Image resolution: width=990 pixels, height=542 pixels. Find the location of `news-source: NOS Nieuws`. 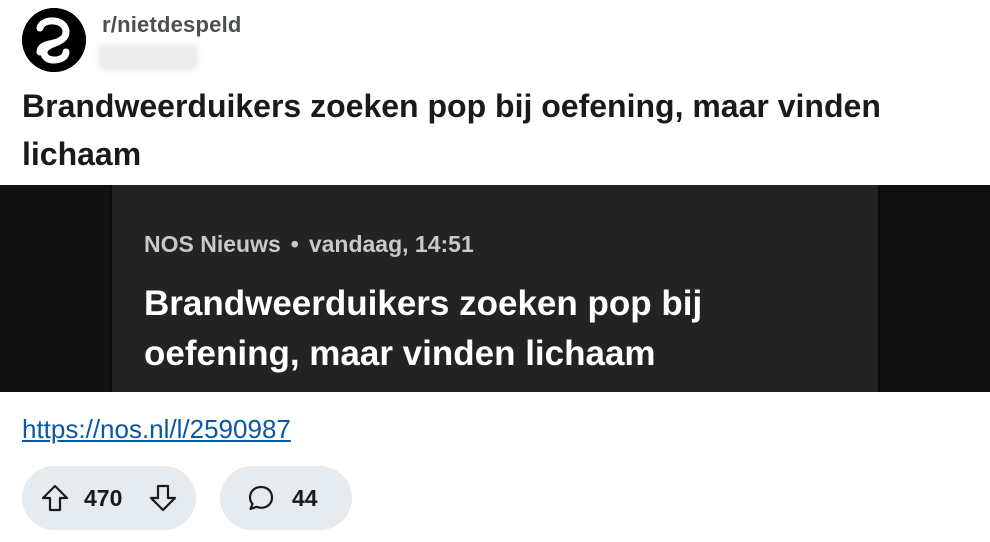

news-source: NOS Nieuws is located at coordinates (212, 244).